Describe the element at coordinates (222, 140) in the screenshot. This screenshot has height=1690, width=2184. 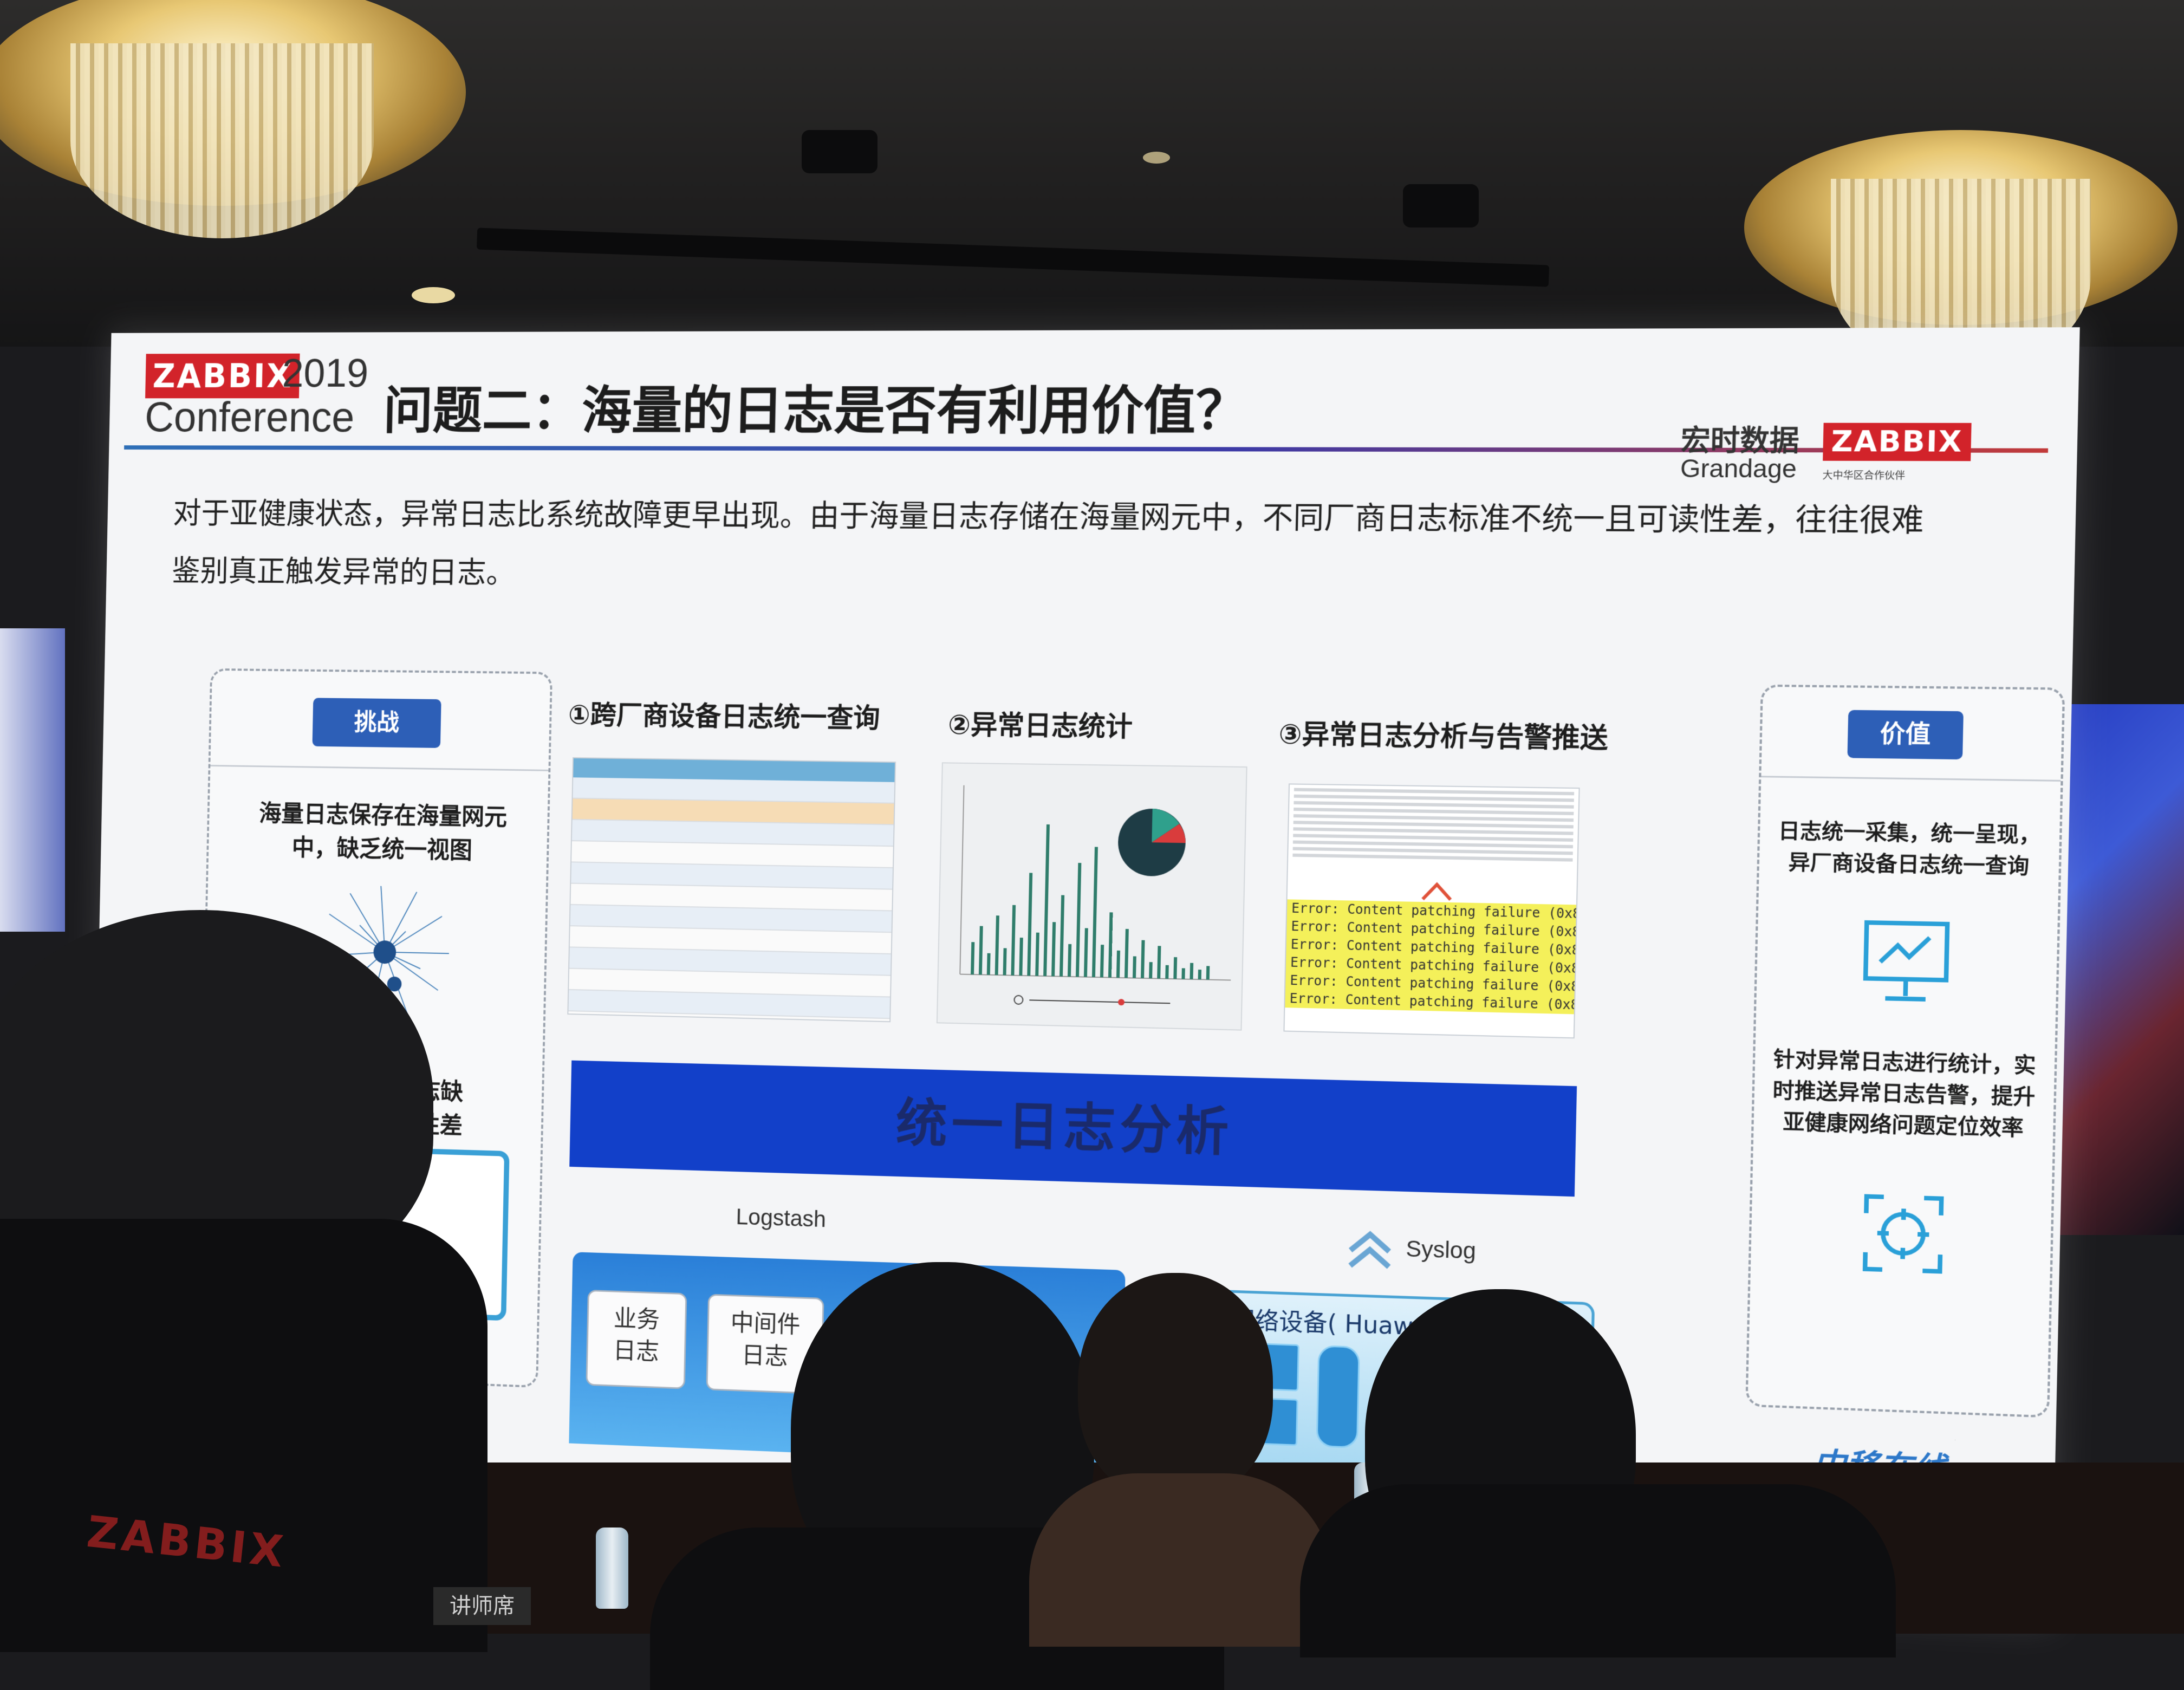
I see `chandelier-left-crystals` at that location.